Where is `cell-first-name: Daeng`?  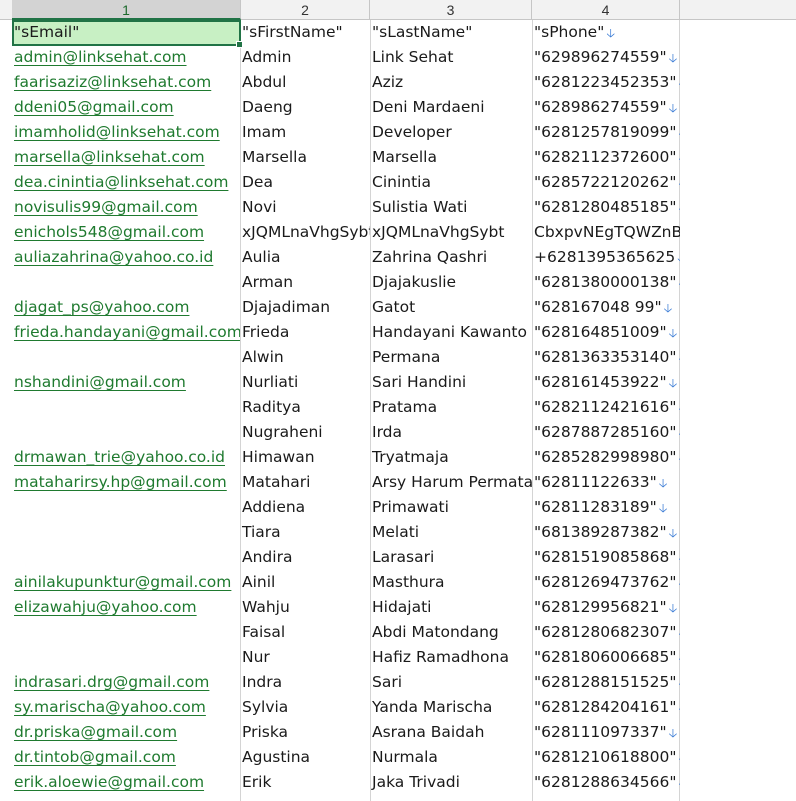
cell-first-name: Daeng is located at coordinates (305, 107).